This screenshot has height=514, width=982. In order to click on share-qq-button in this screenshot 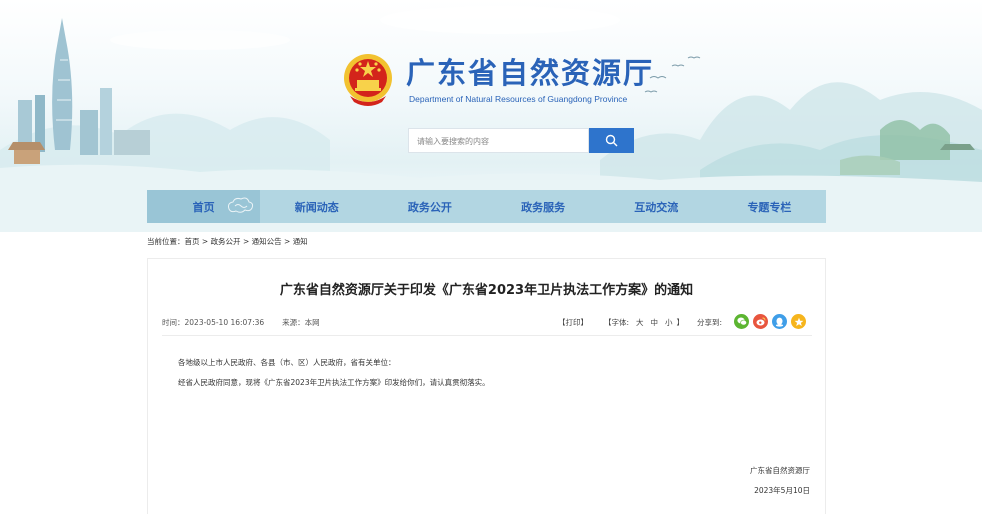, I will do `click(779, 321)`.